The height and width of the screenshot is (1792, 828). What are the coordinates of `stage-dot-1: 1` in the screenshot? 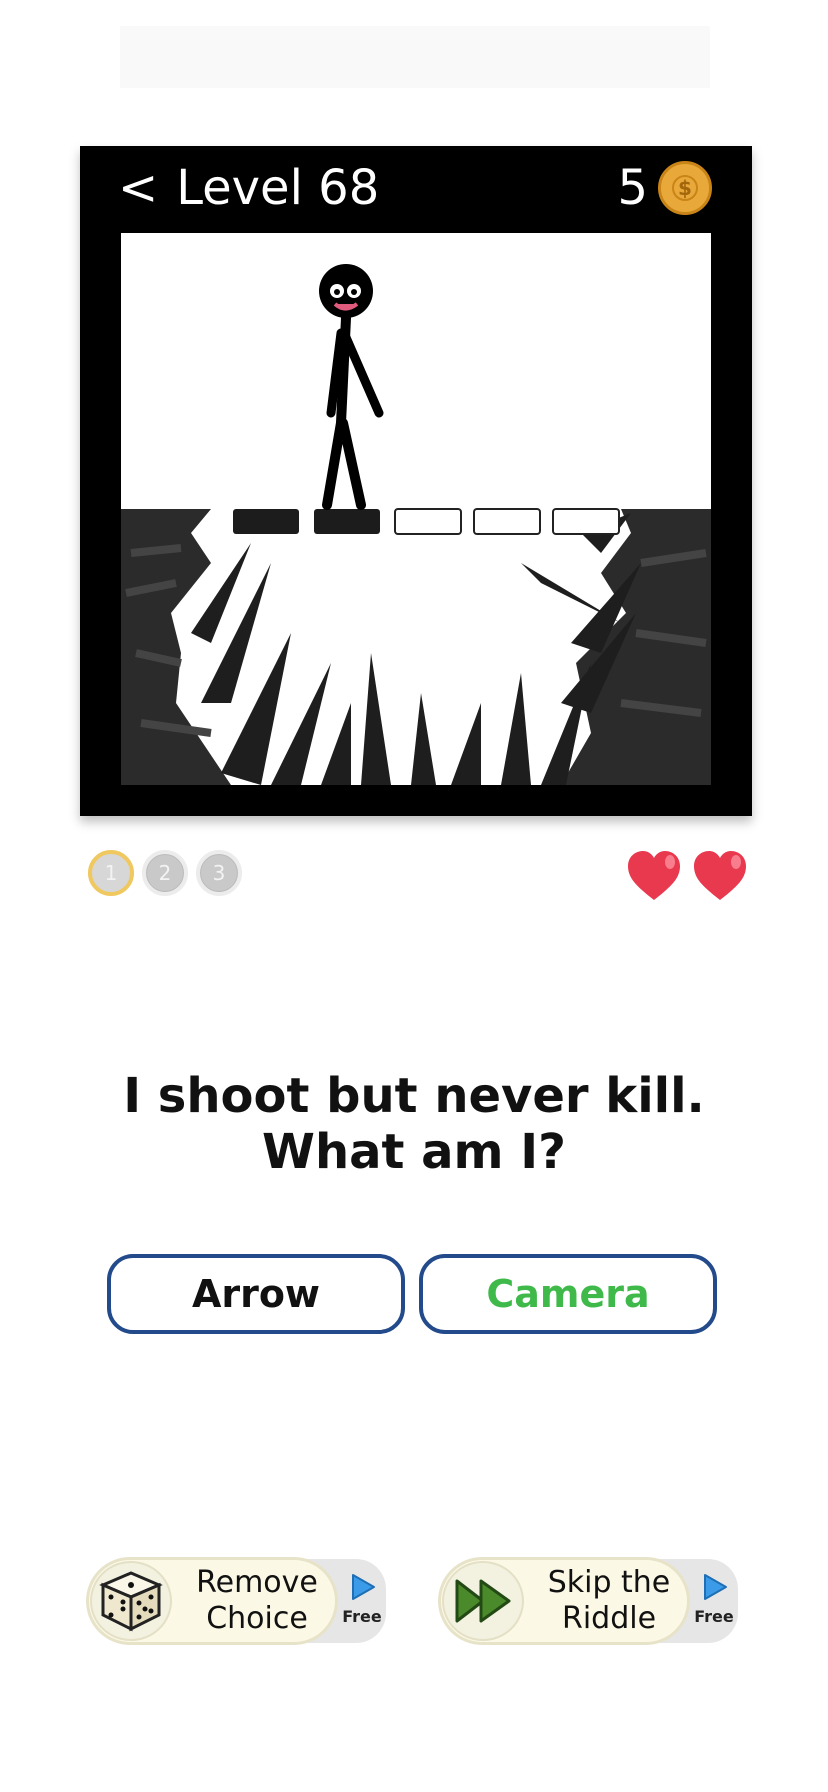 It's located at (111, 873).